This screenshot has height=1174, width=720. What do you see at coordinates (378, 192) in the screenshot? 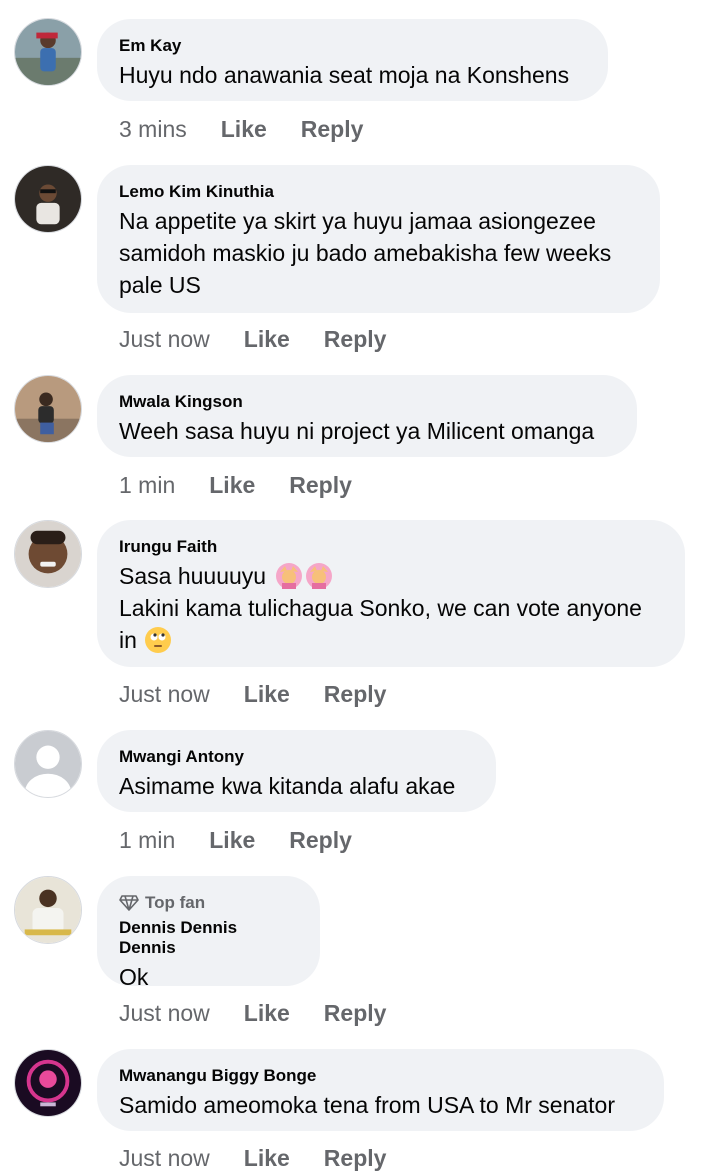
I see `comment-author: Lemo Kim Kinuthia` at bounding box center [378, 192].